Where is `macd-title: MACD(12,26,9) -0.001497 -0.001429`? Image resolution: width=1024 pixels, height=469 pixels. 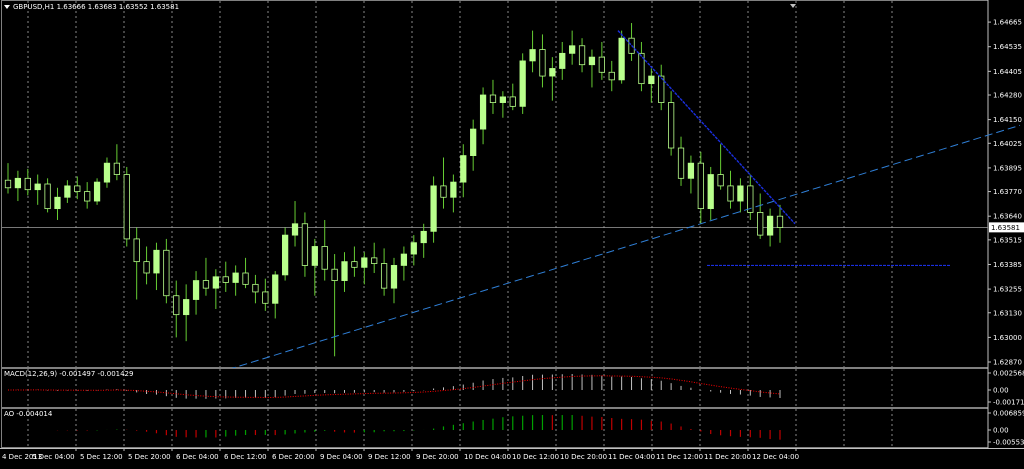 macd-title: MACD(12,26,9) -0.001497 -0.001429 is located at coordinates (69, 374).